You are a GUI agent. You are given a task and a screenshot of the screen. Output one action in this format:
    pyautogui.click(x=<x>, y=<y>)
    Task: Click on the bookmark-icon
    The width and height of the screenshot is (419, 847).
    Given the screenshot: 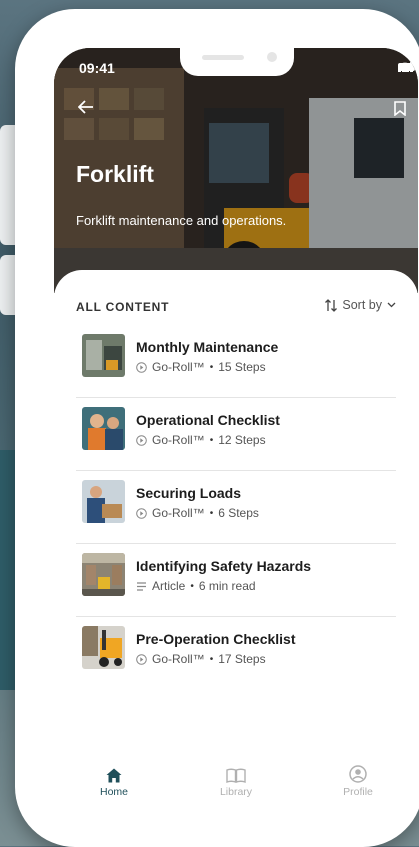 What is the action you would take?
    pyautogui.click(x=400, y=108)
    